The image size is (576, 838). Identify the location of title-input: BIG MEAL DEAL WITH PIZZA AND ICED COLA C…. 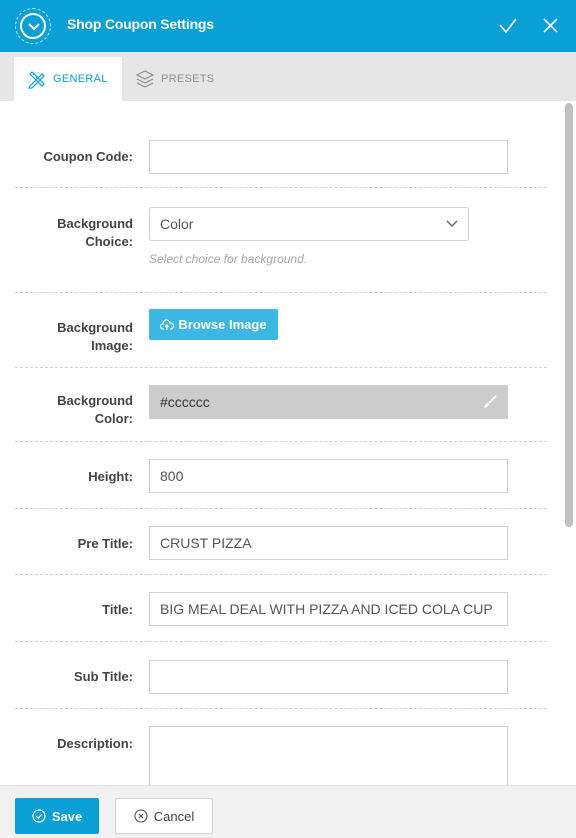
(328, 609).